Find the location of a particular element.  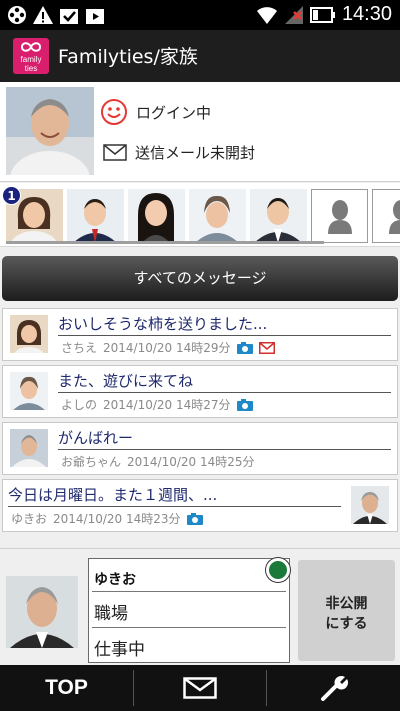

nav-settings-button is located at coordinates (333, 688).